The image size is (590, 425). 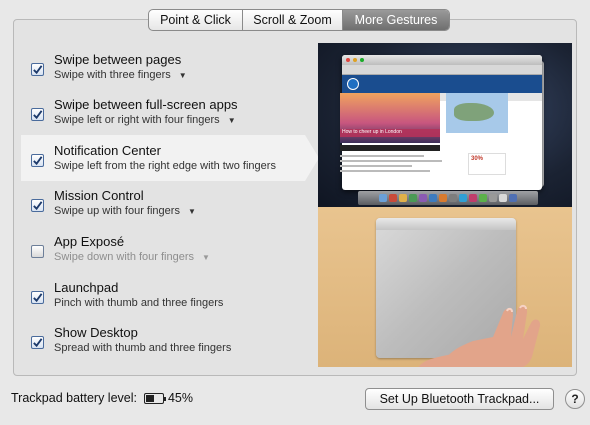 I want to click on launchpad-checkbox, so click(x=37, y=297).